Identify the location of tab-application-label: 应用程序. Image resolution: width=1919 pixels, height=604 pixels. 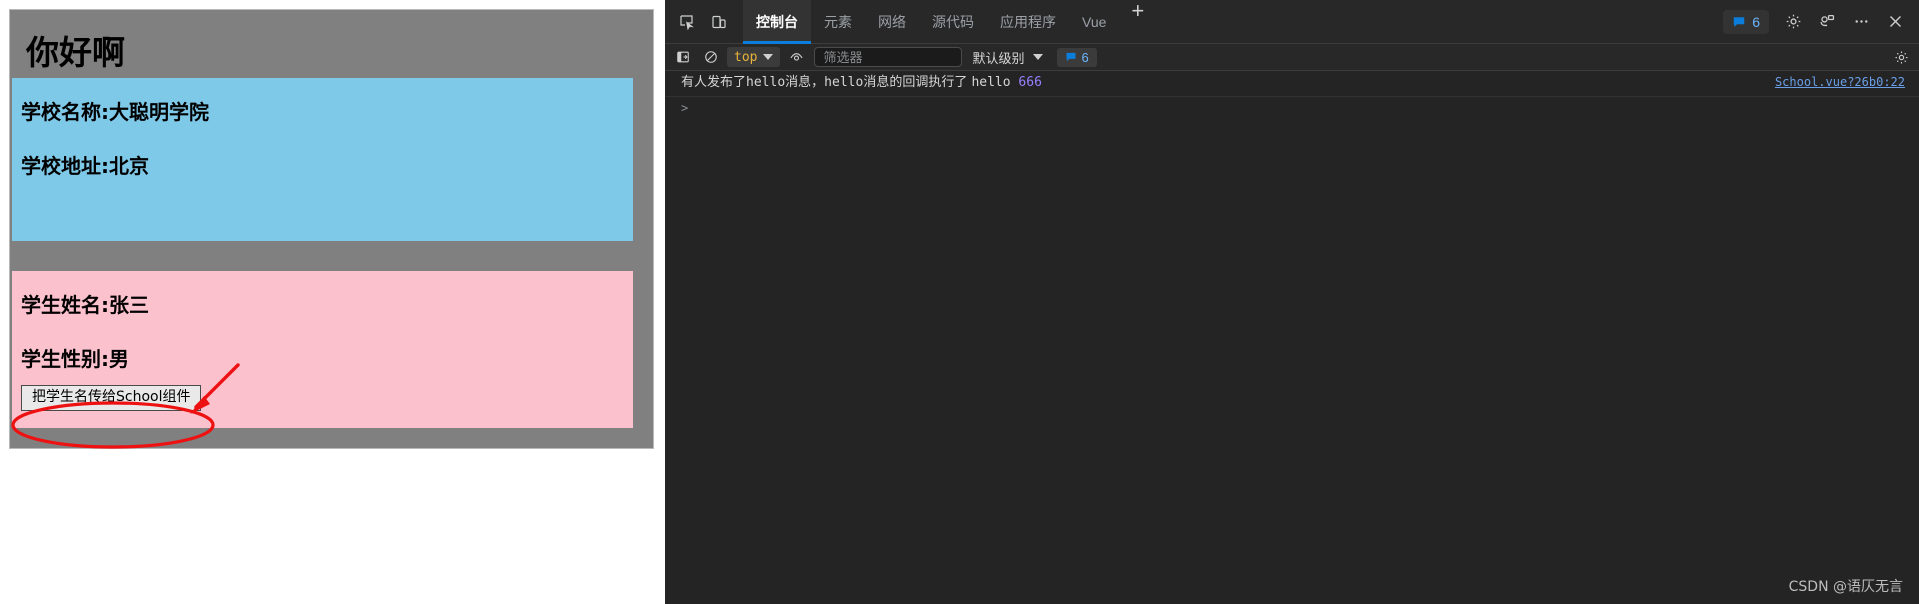
(1028, 21).